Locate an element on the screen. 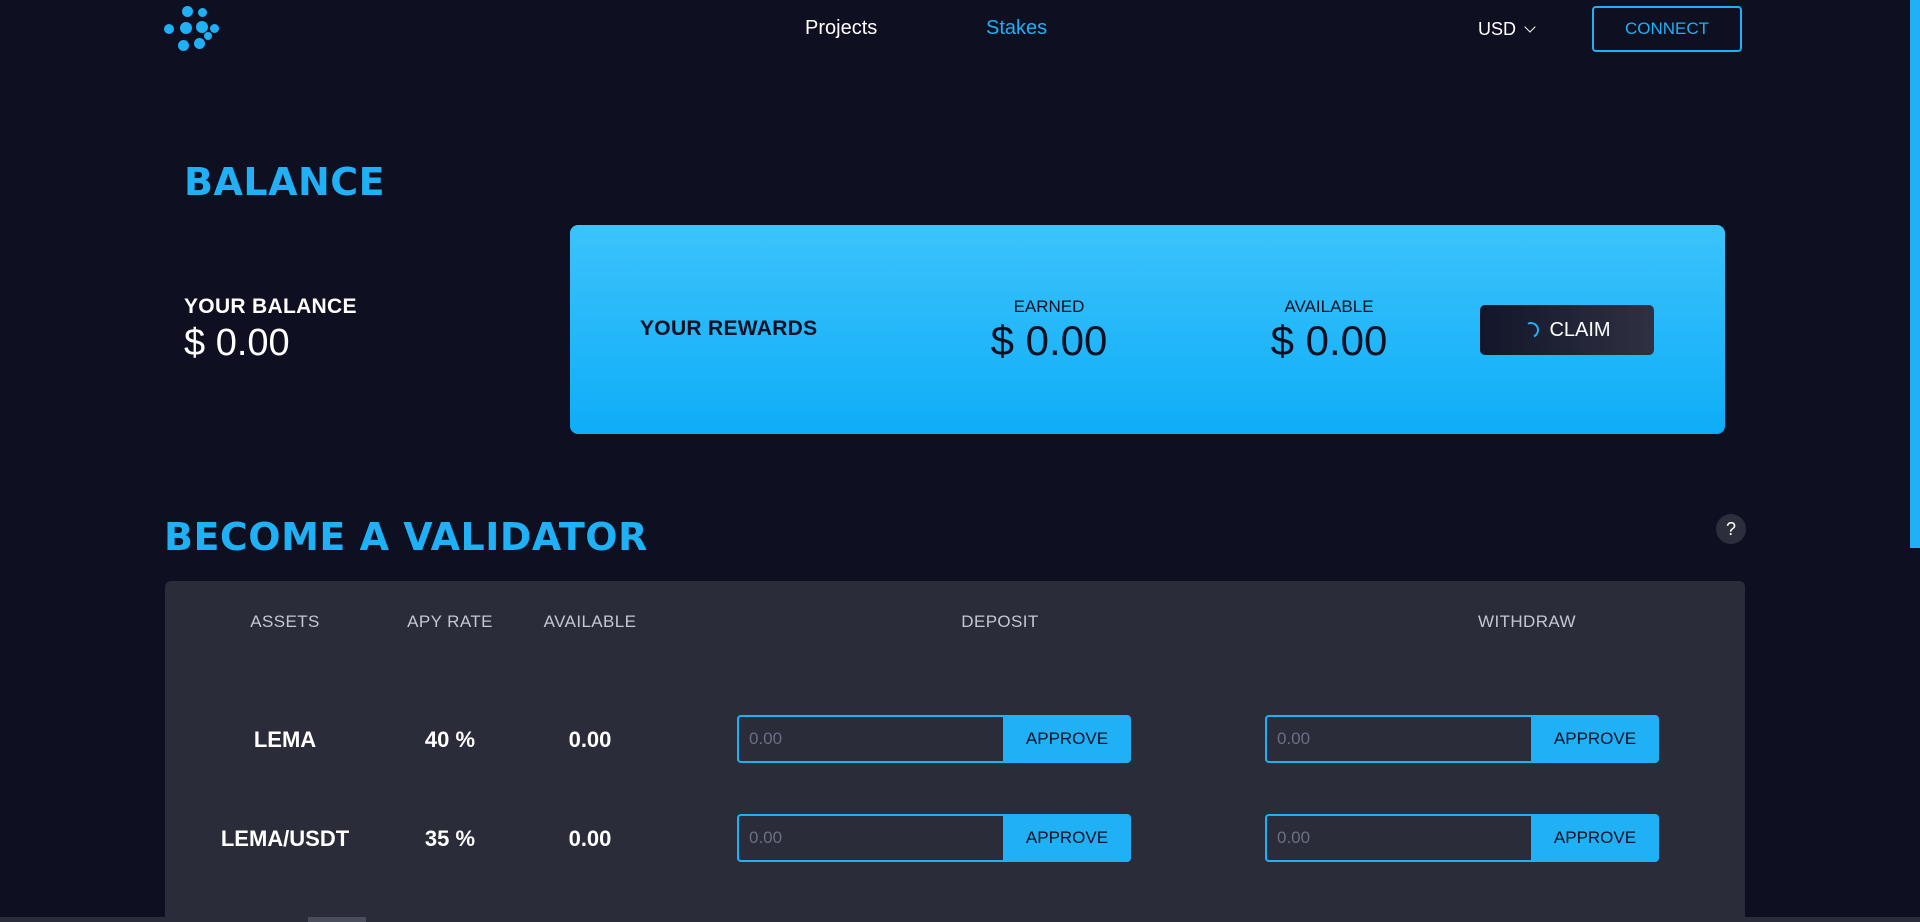 The height and width of the screenshot is (922, 1920). header-withdraw: WITHDRAW is located at coordinates (1527, 621).